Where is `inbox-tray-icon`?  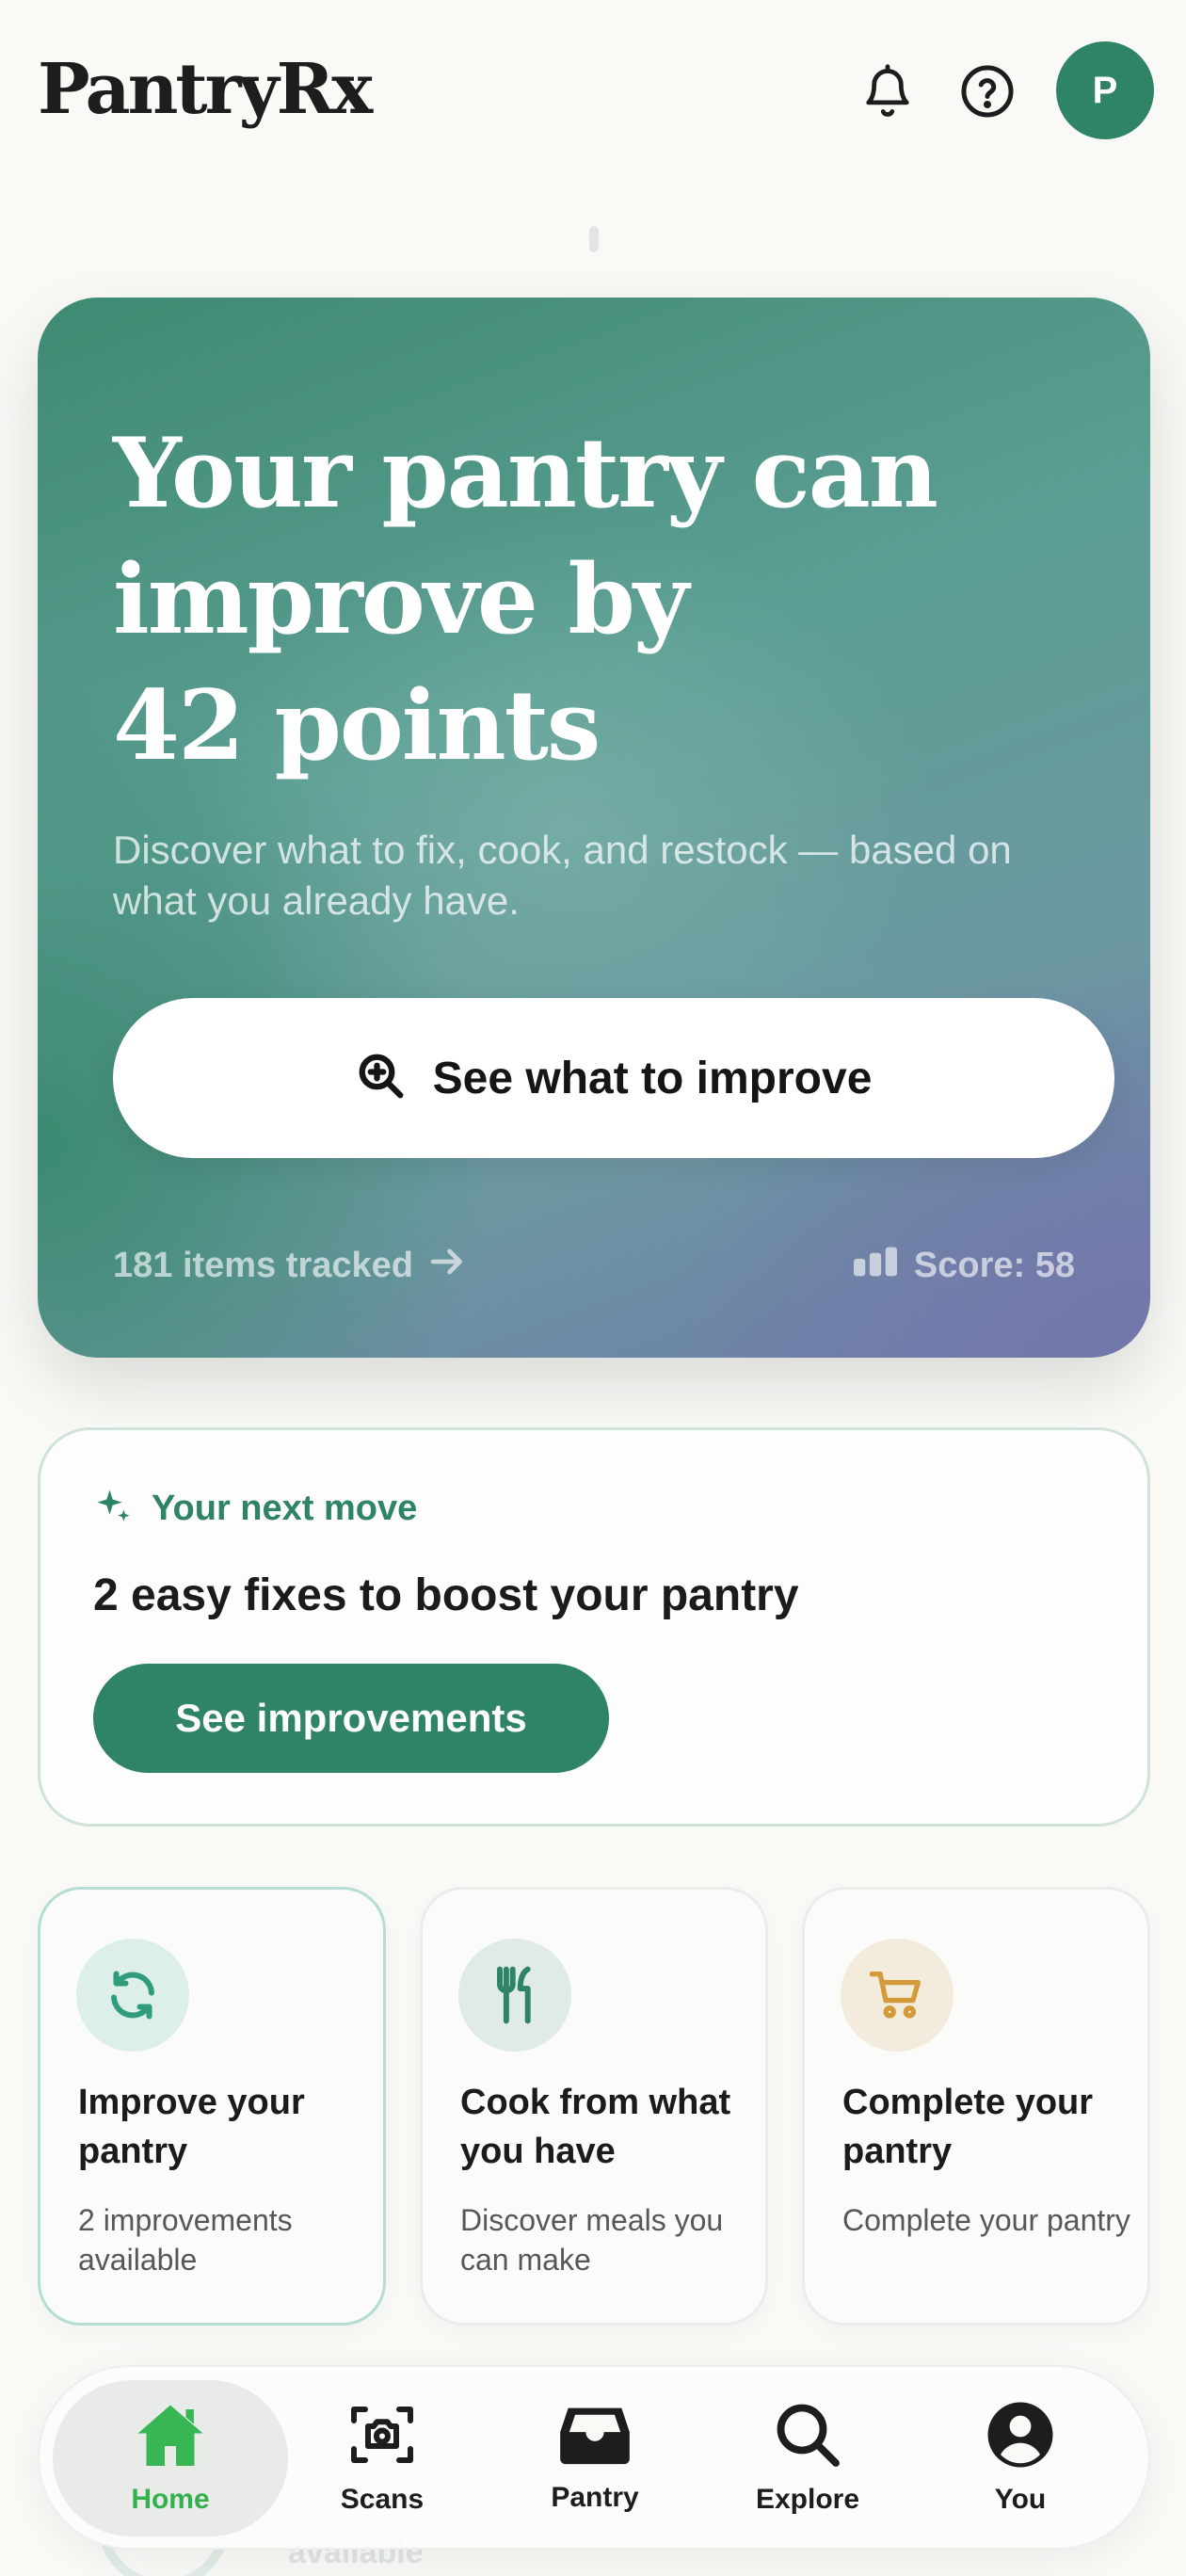
inbox-tray-icon is located at coordinates (594, 2437).